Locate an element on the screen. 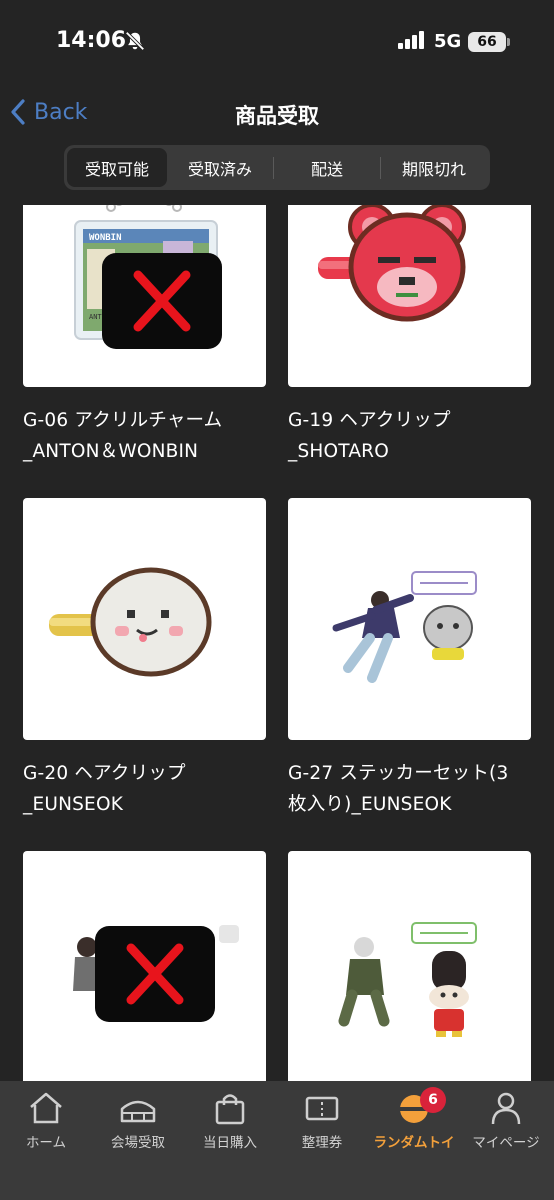  product-card: G-19 ヘアクリップ _SHOTARO is located at coordinates (409, 336).